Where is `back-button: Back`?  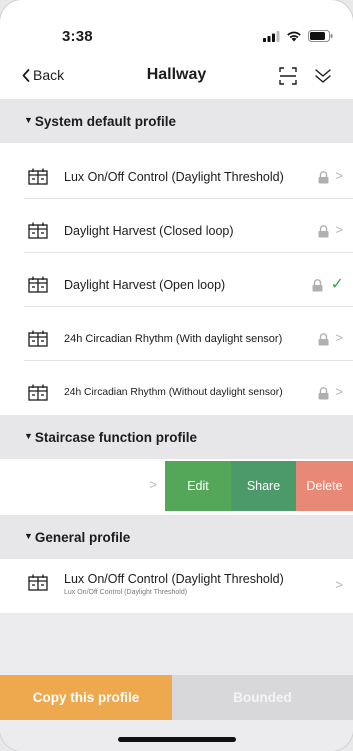 back-button: Back is located at coordinates (43, 75).